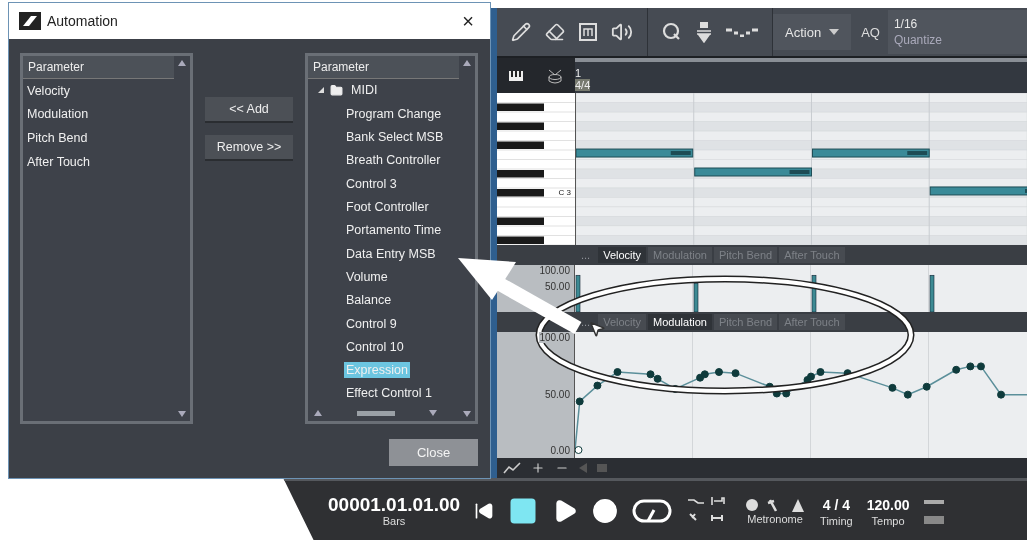 The image size is (1027, 540). I want to click on list-item: Pitch Bend, so click(57, 138).